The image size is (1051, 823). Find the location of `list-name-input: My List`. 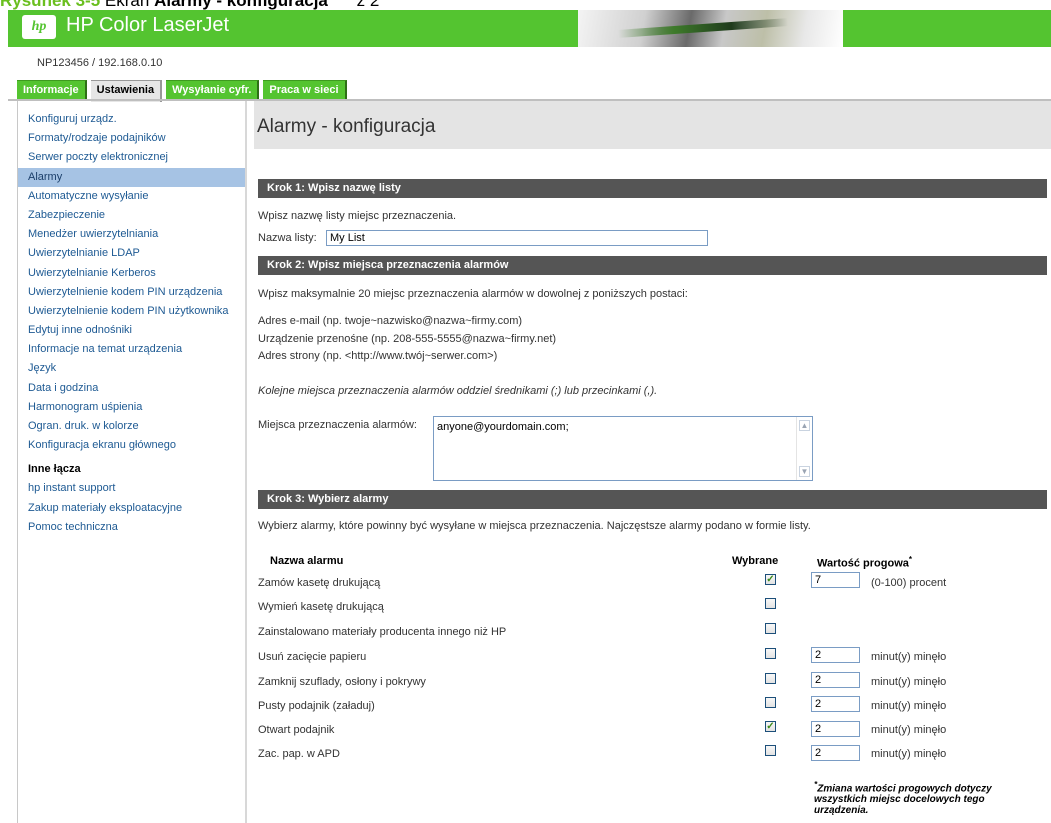

list-name-input: My List is located at coordinates (517, 238).